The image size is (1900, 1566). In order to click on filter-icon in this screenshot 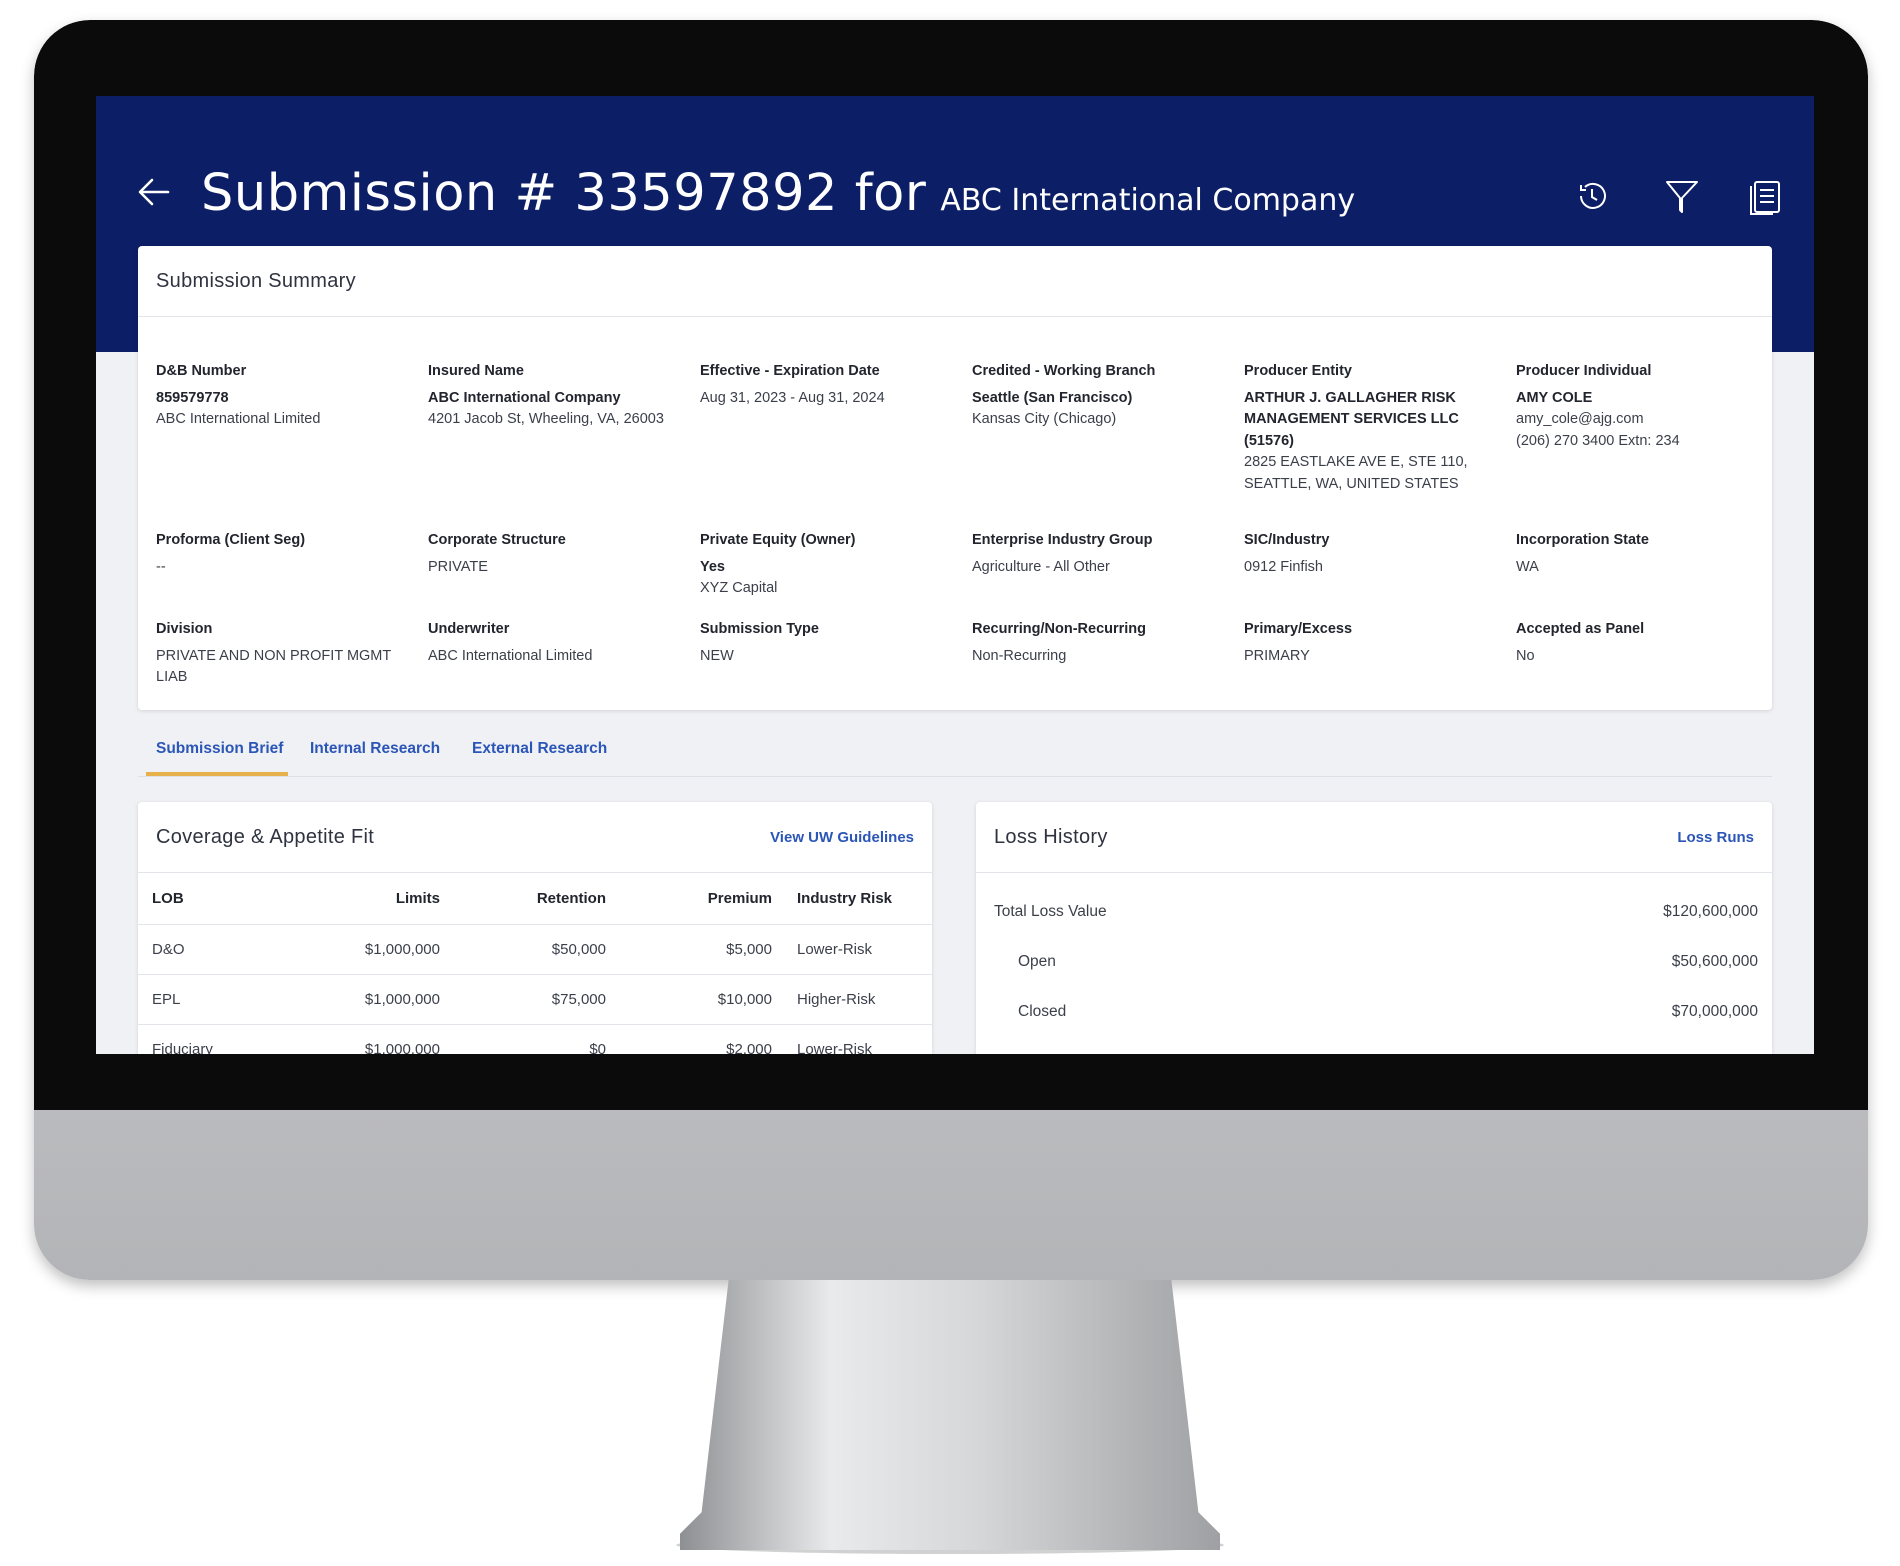, I will do `click(1682, 196)`.